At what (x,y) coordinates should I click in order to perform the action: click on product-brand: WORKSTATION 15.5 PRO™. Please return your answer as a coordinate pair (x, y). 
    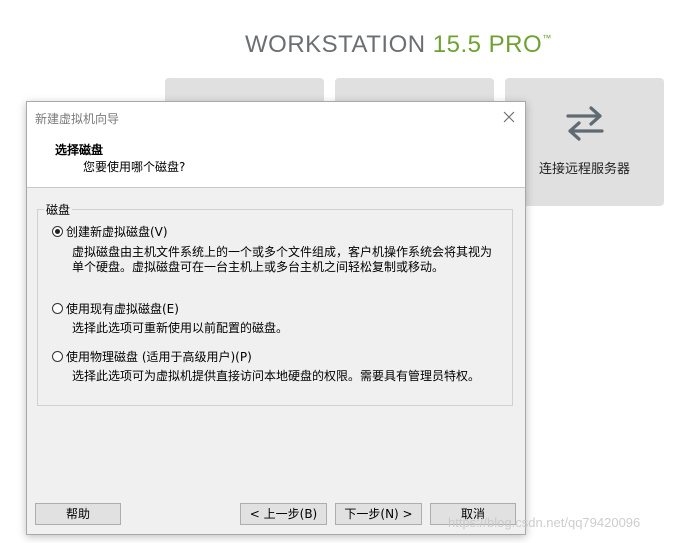
    Looking at the image, I should click on (398, 45).